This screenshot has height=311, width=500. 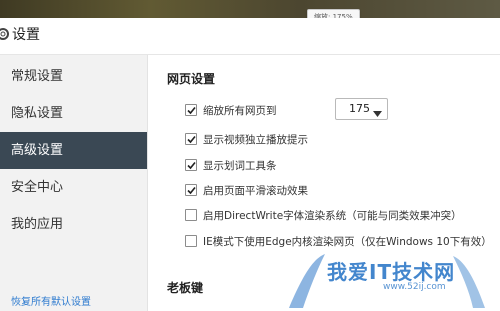 What do you see at coordinates (73, 150) in the screenshot?
I see `sidebar-item-advanced: 高级设置` at bounding box center [73, 150].